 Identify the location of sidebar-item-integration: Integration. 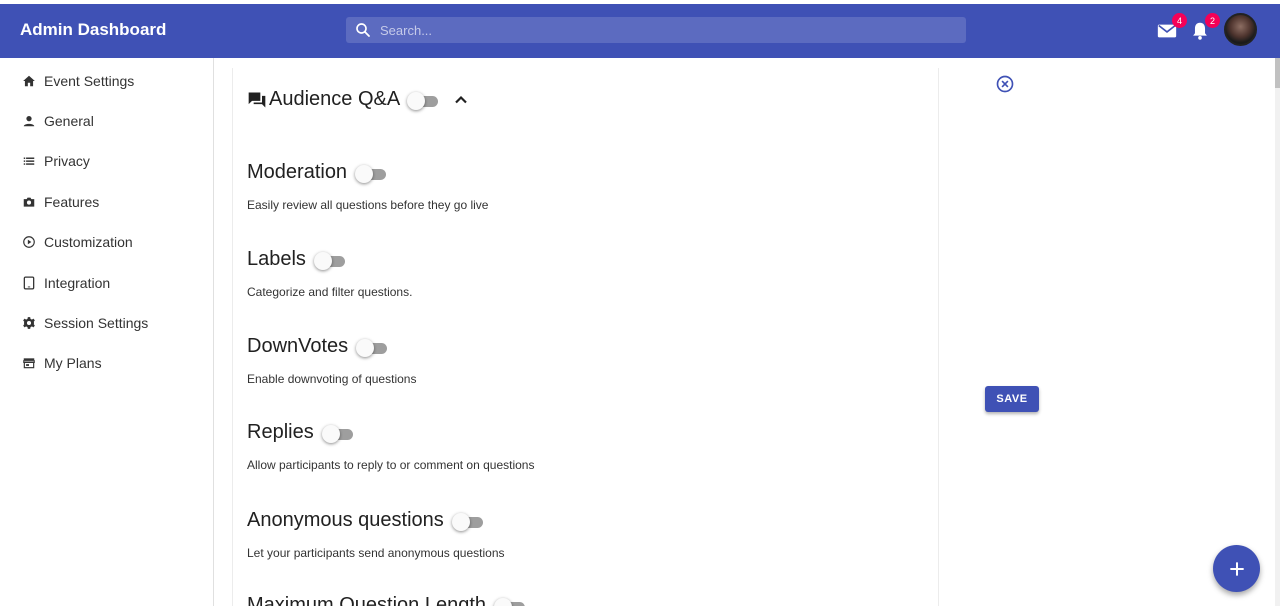
(106, 283).